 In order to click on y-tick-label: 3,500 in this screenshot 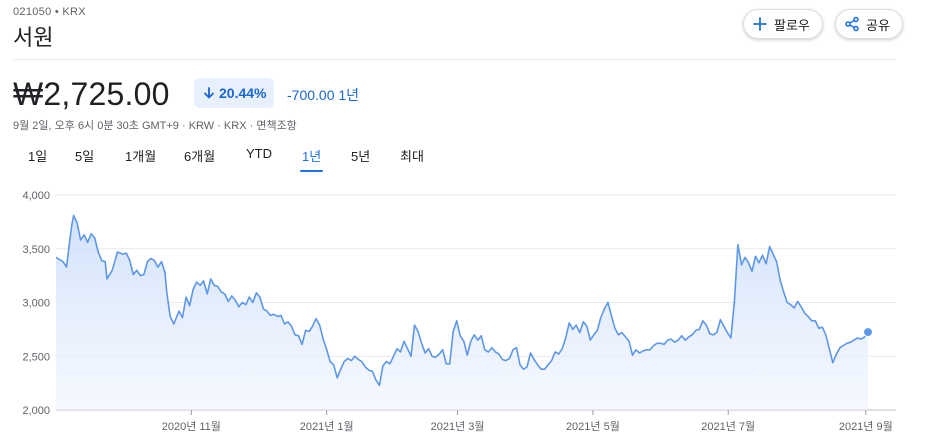, I will do `click(36, 250)`.